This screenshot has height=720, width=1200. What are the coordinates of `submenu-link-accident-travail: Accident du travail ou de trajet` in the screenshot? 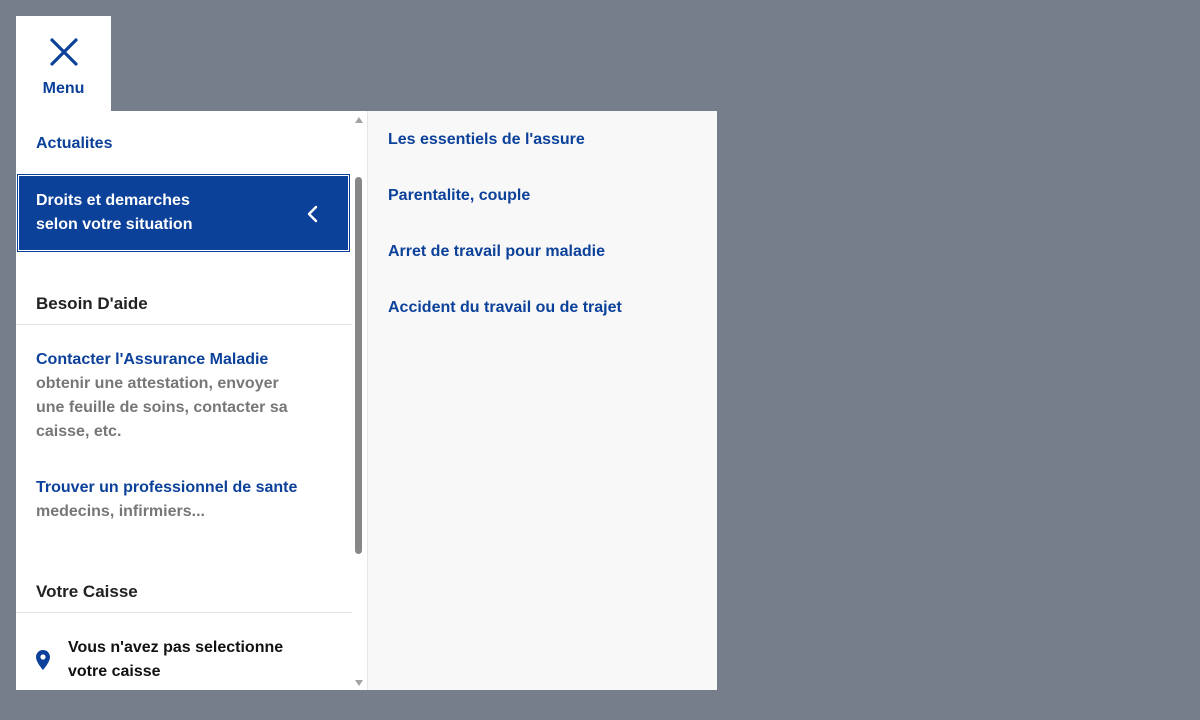 It's located at (505, 308).